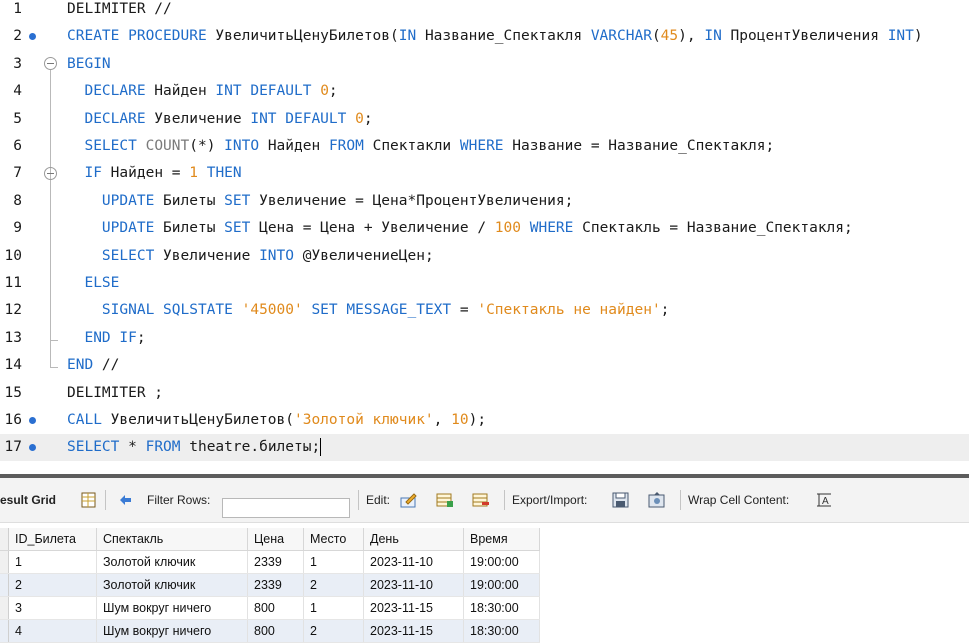 This screenshot has width=969, height=643. I want to click on code-token: DECLARE, so click(115, 91).